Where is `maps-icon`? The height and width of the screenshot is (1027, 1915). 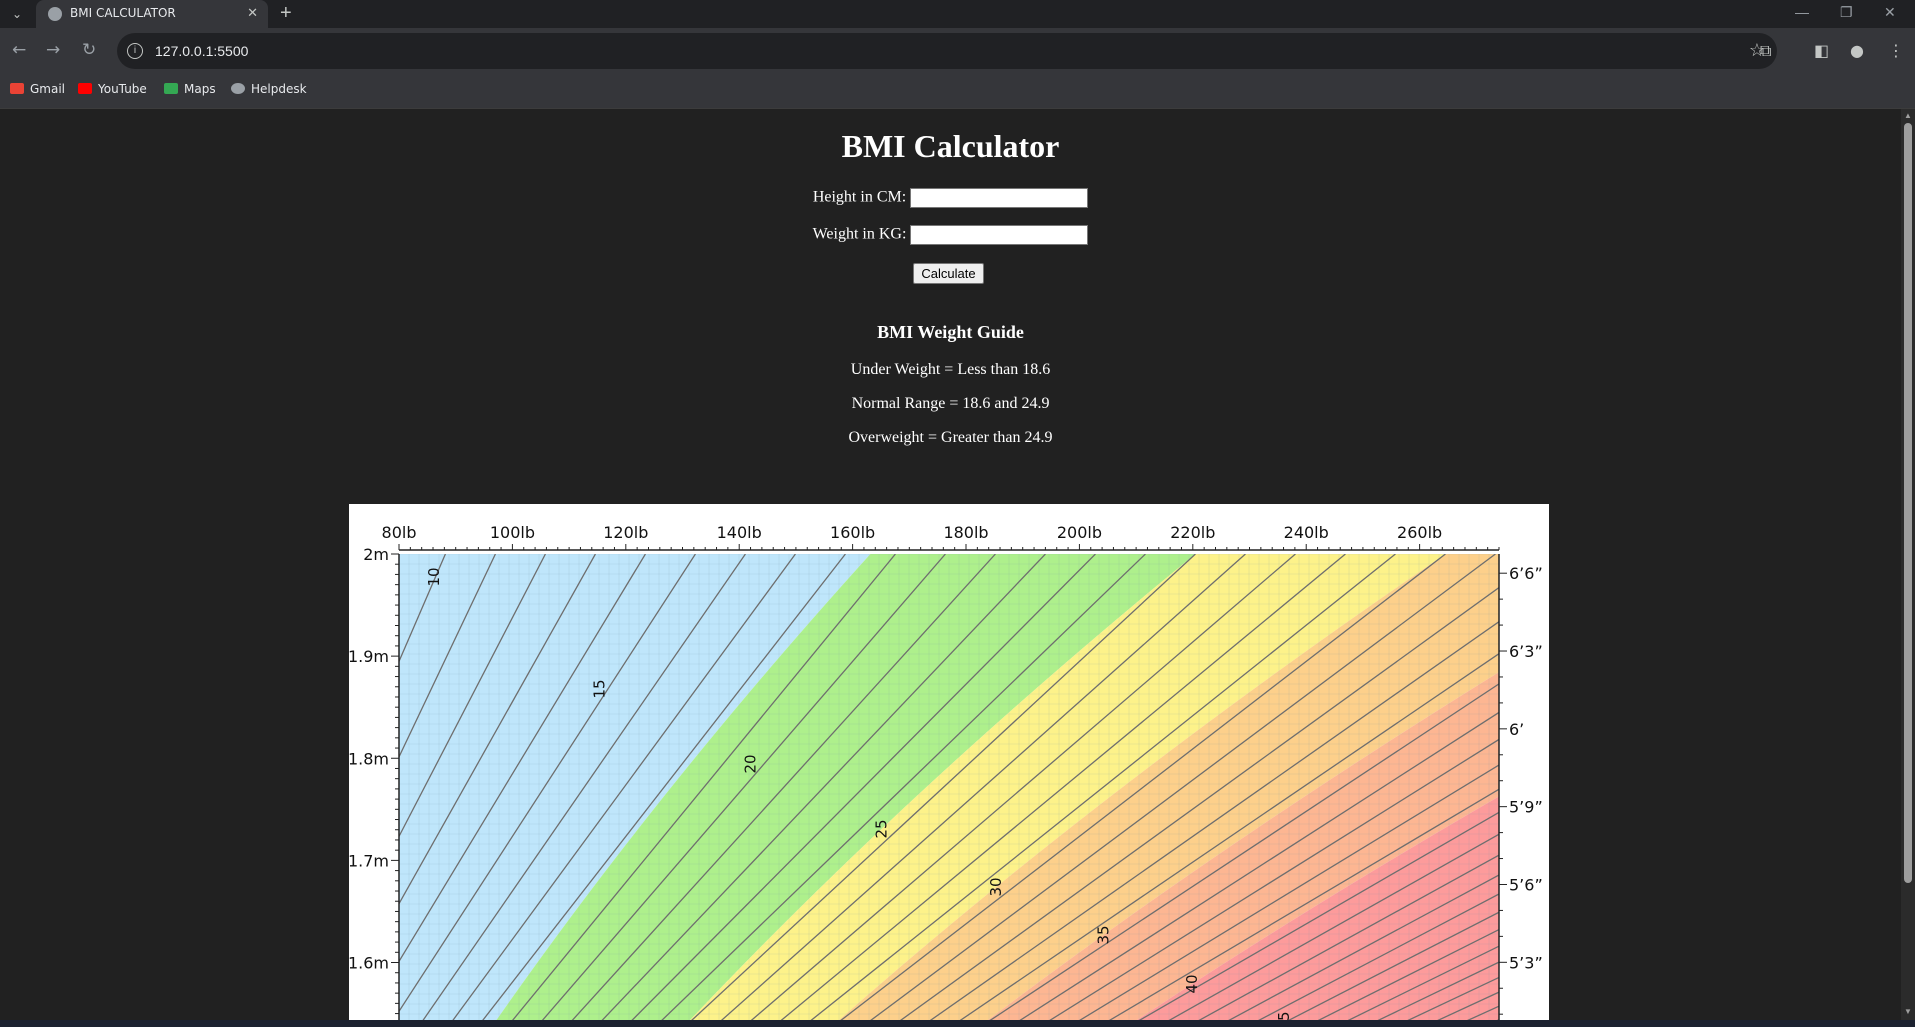
maps-icon is located at coordinates (171, 88).